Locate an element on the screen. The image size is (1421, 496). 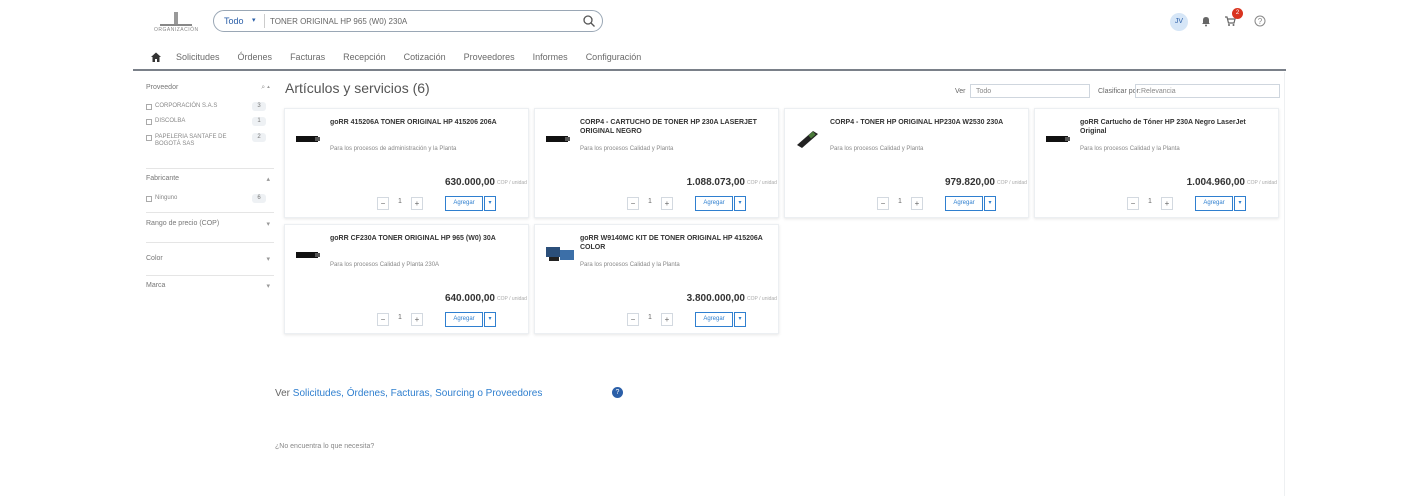
filter-precio: Rango de precio (COP) ▾ is located at coordinates (210, 227).